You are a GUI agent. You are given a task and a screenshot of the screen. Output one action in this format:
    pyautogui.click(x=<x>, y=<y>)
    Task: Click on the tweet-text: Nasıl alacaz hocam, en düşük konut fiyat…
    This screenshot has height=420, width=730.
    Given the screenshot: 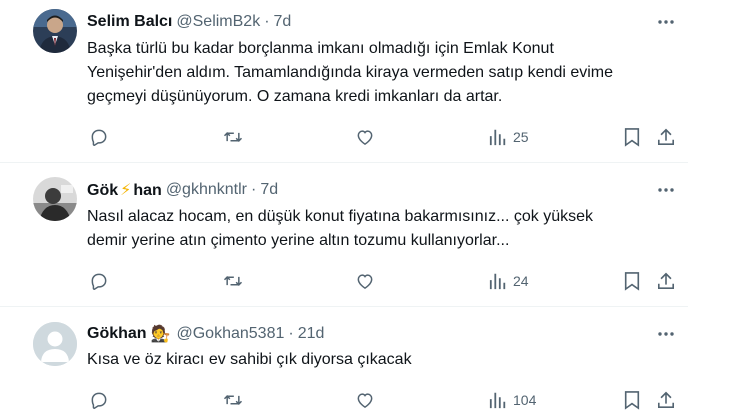 What is the action you would take?
    pyautogui.click(x=377, y=229)
    